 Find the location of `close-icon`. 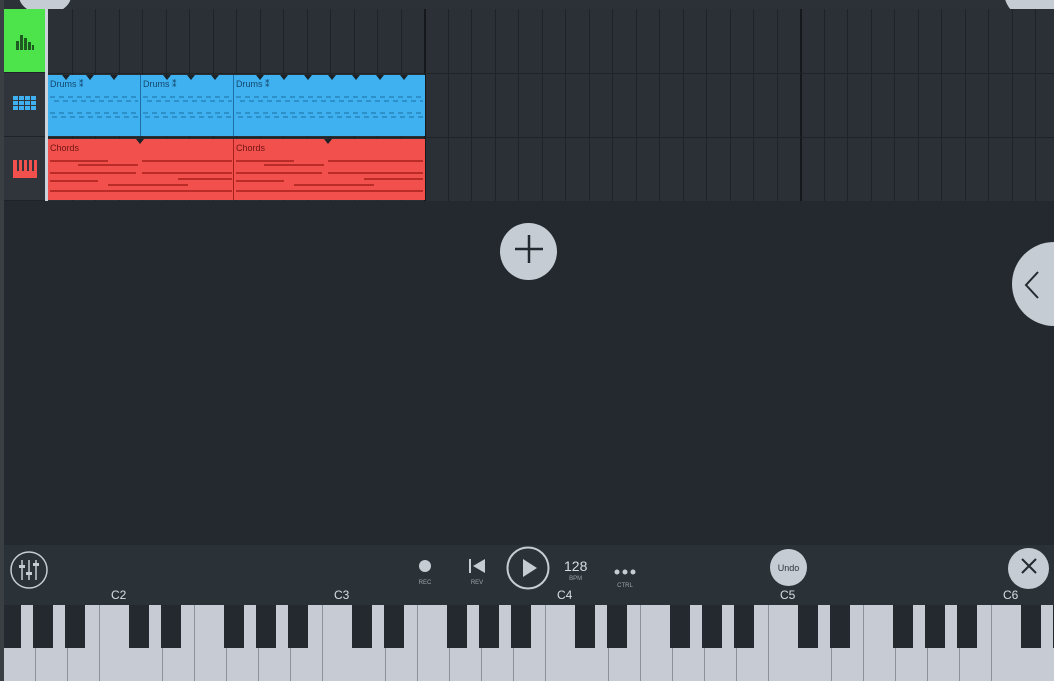

close-icon is located at coordinates (1029, 568).